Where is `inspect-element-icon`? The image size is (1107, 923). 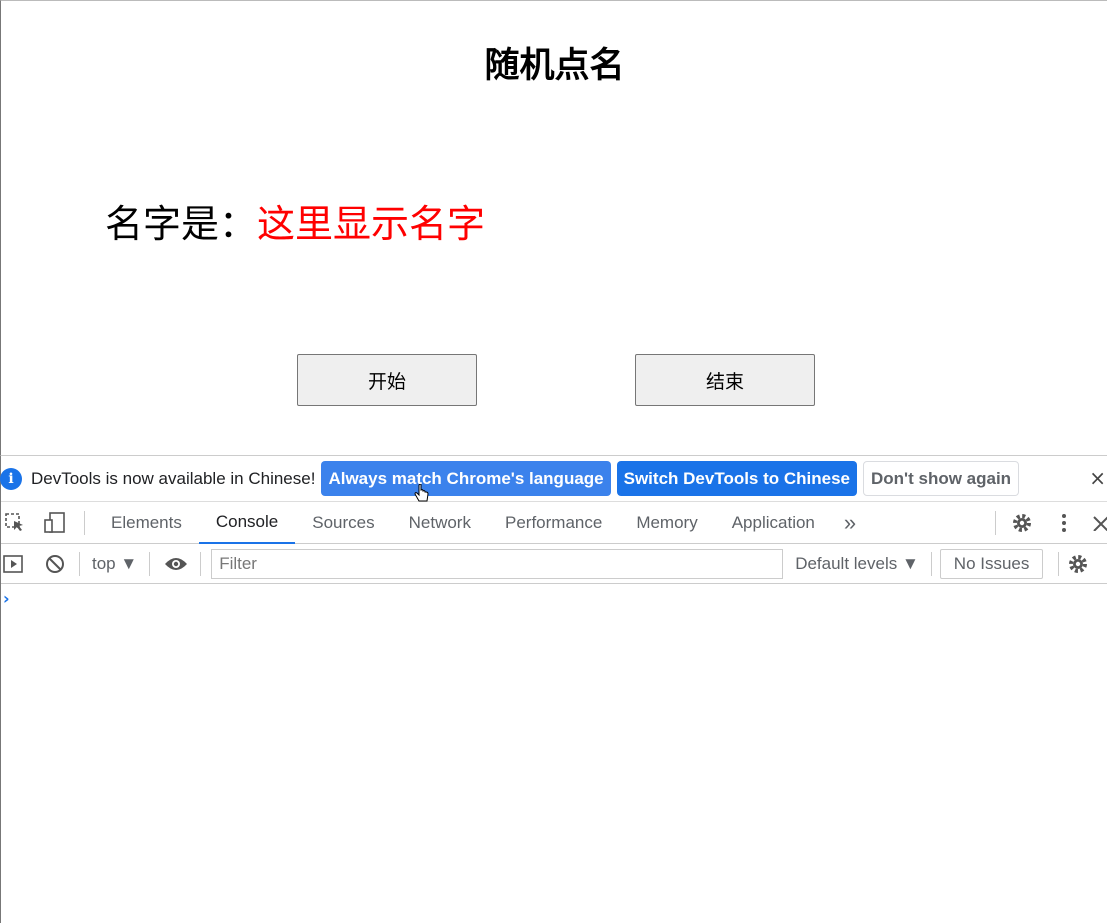 inspect-element-icon is located at coordinates (15, 523).